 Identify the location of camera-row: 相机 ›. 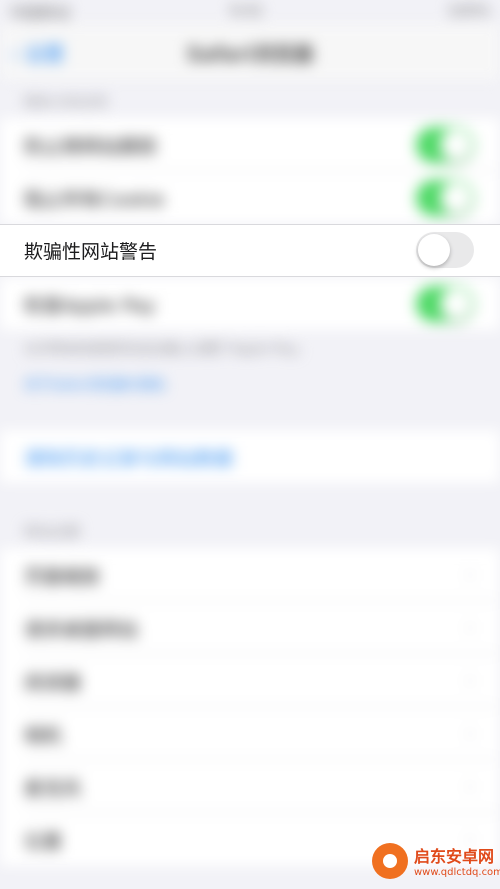
(250, 733).